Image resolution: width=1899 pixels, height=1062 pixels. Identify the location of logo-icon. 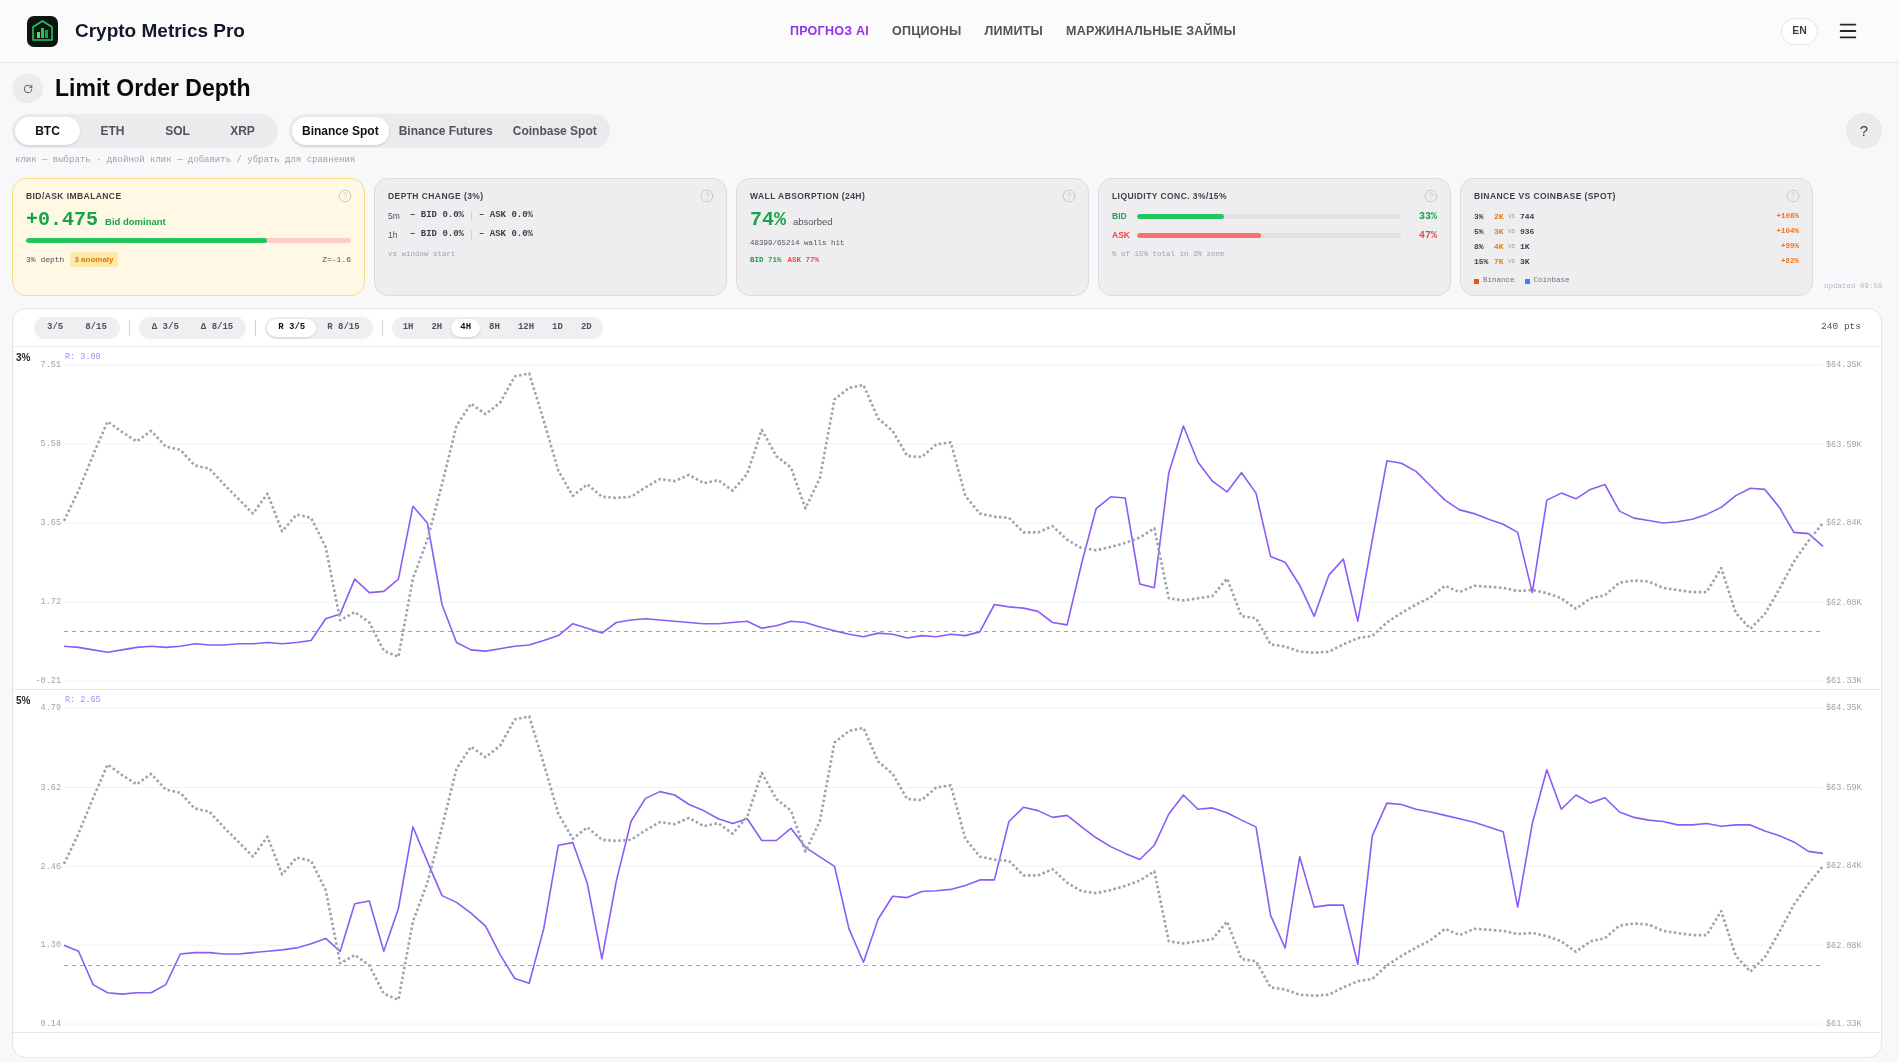
(42, 31).